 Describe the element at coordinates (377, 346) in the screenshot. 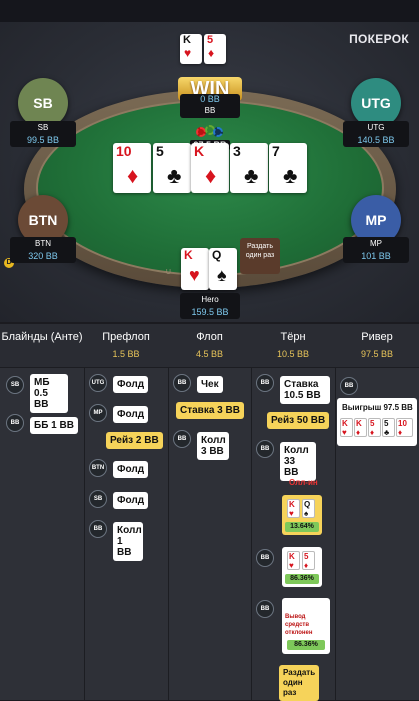

I see `column-header-river: Ривер 97.5 BB` at that location.